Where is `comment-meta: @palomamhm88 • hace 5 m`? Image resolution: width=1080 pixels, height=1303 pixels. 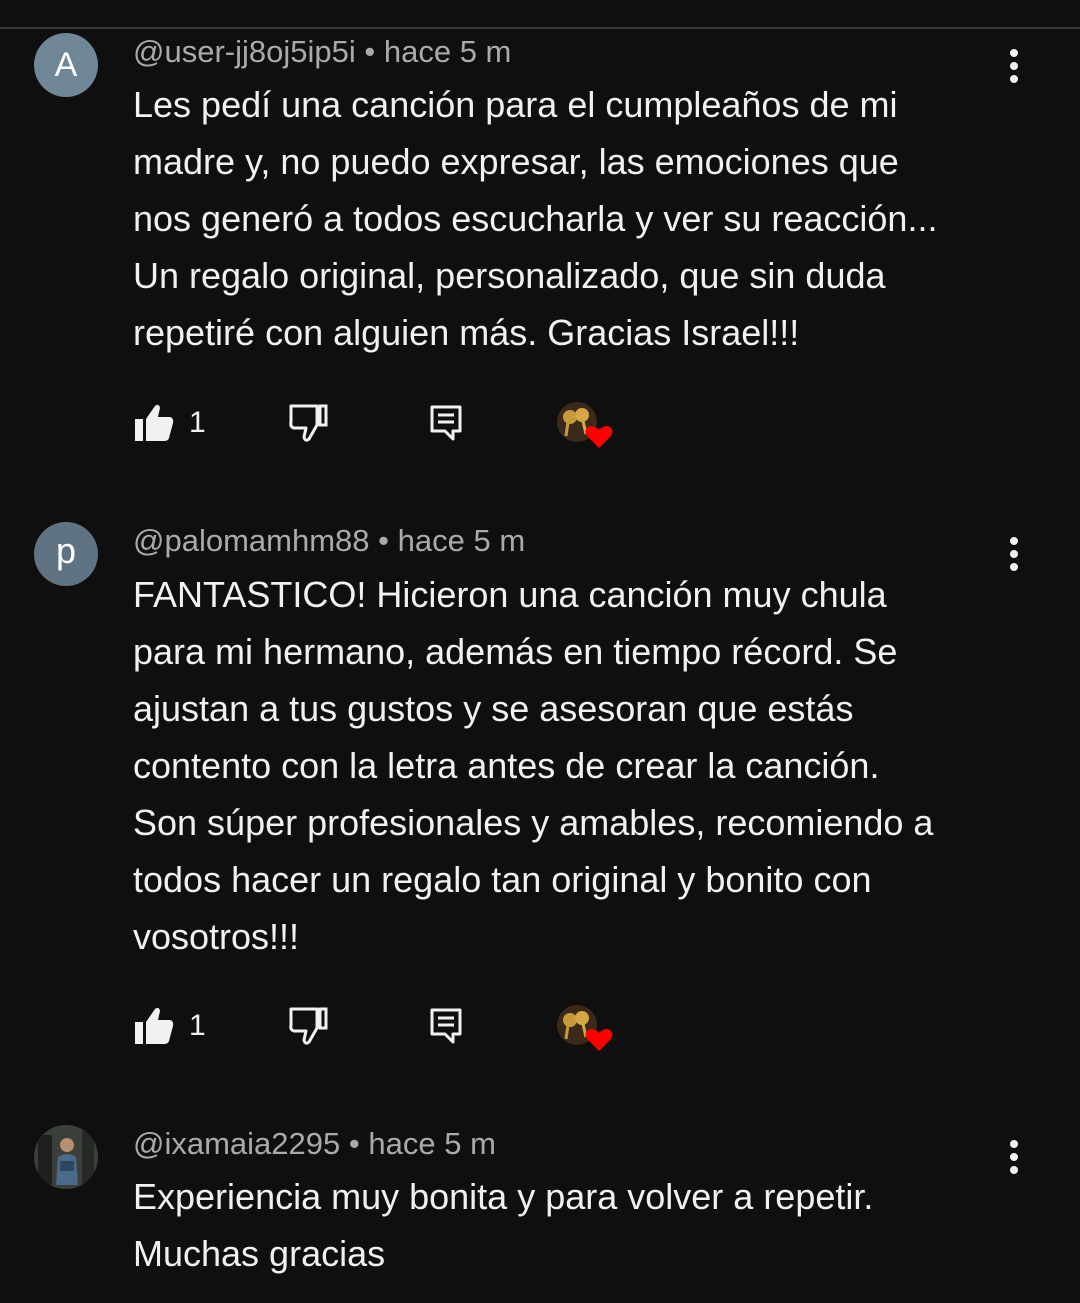
comment-meta: @palomamhm88 • hace 5 m is located at coordinates (329, 541).